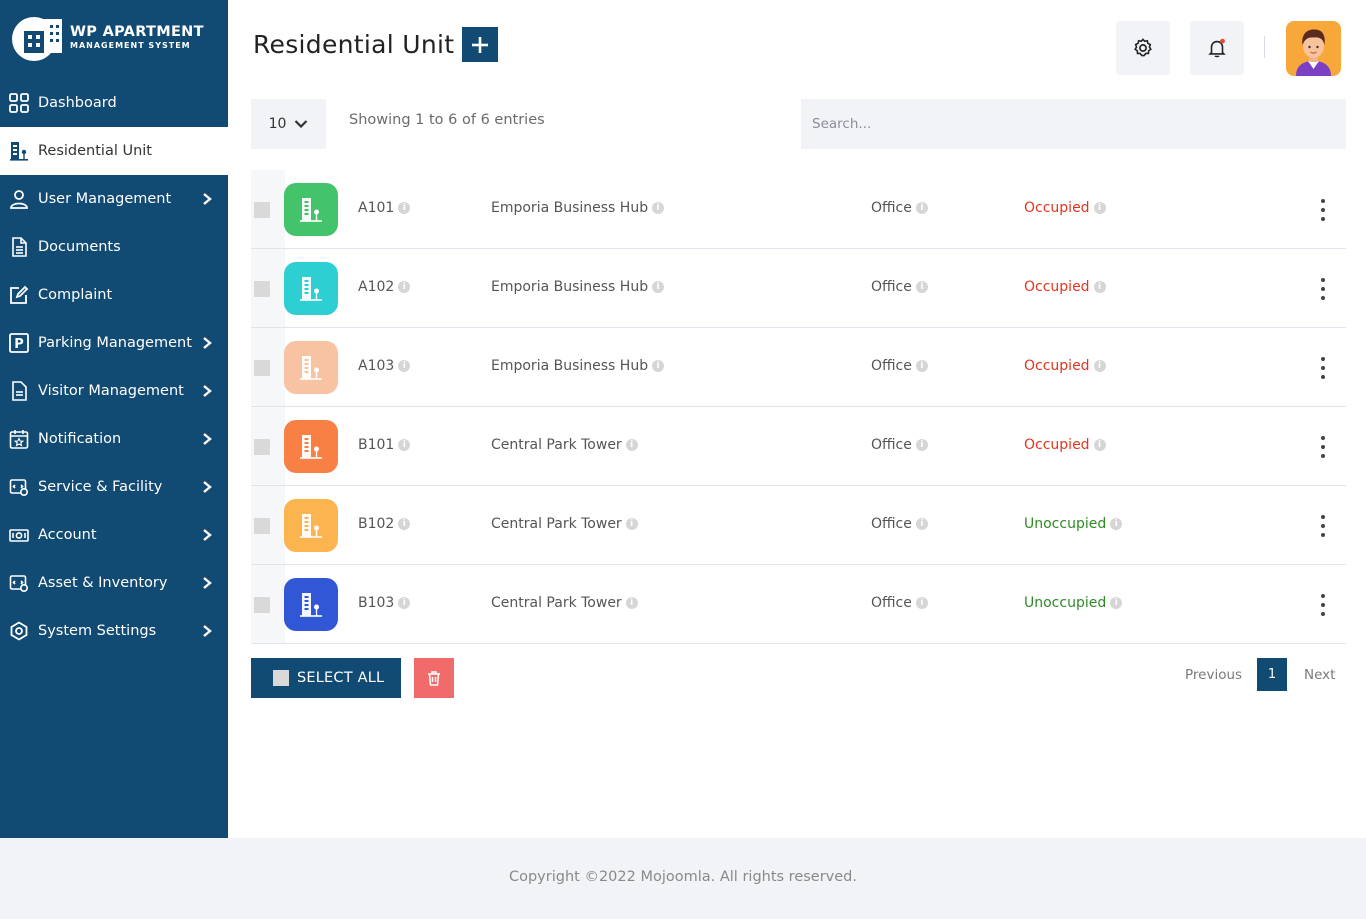 Image resolution: width=1366 pixels, height=919 pixels. I want to click on unit-name: A101, so click(376, 208).